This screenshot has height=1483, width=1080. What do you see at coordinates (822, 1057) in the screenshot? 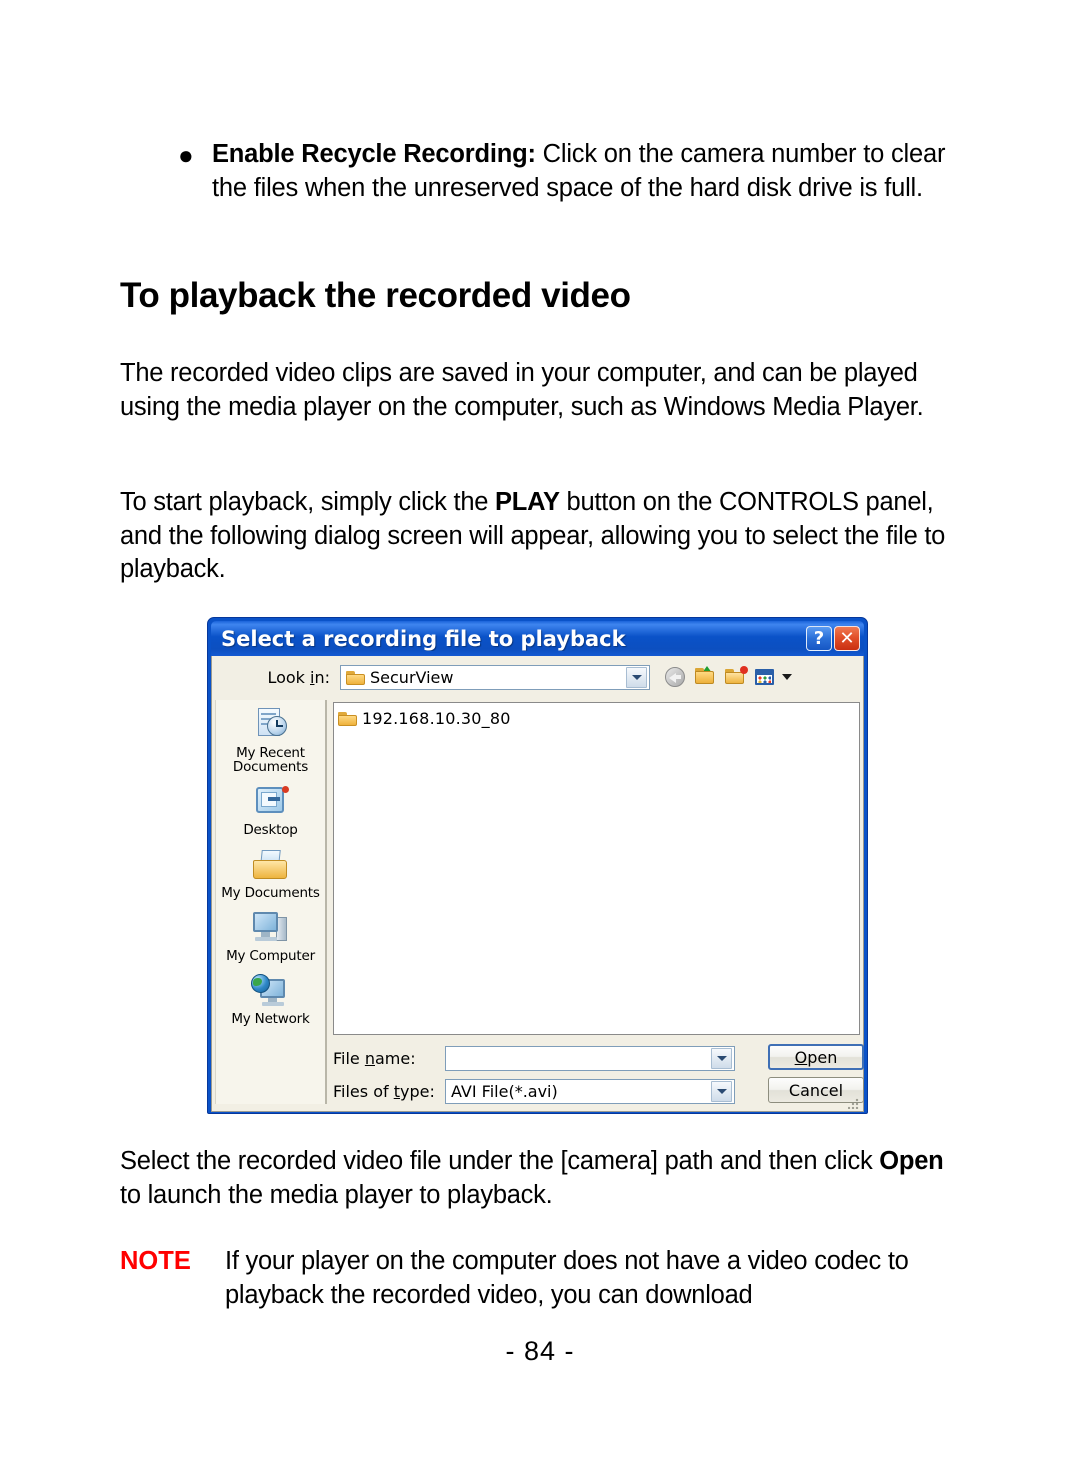
I see `open-button-label: pen` at bounding box center [822, 1057].